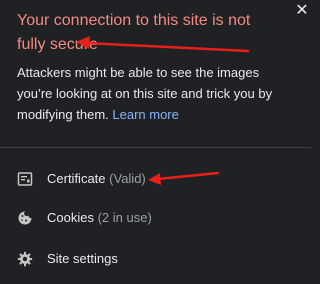 The image size is (320, 284). What do you see at coordinates (127, 178) in the screenshot?
I see `certificate-status: (Valid)` at bounding box center [127, 178].